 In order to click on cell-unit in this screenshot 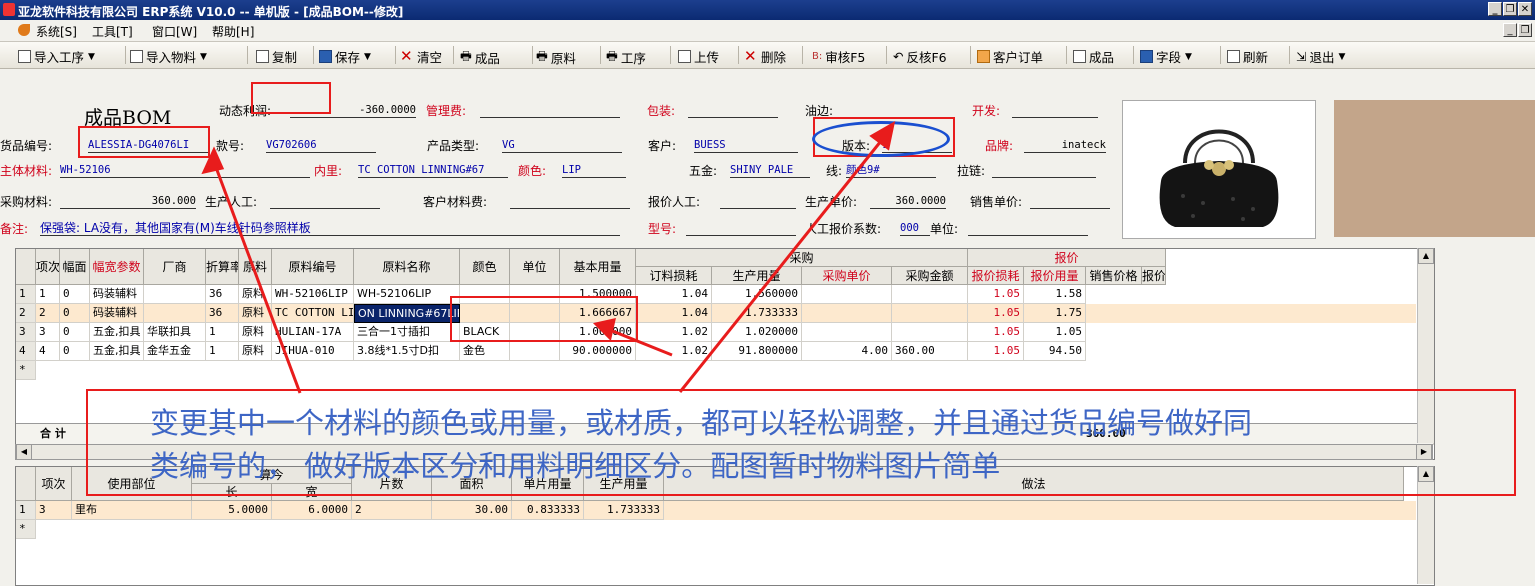, I will do `click(535, 351)`.